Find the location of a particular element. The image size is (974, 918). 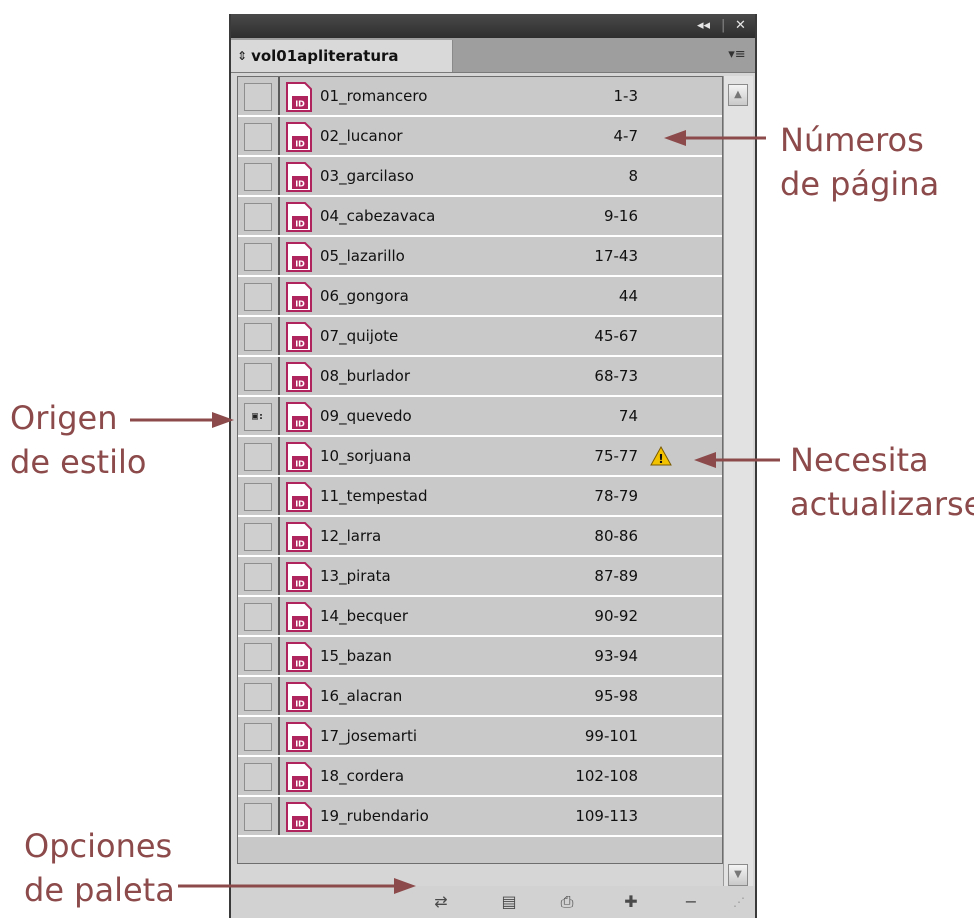

annotation-style-source: Origen de estilo is located at coordinates (78, 440).